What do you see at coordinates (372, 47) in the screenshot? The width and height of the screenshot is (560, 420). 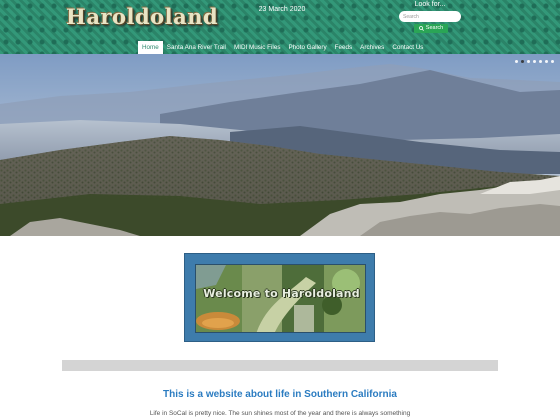 I see `nav-archives: Archives` at bounding box center [372, 47].